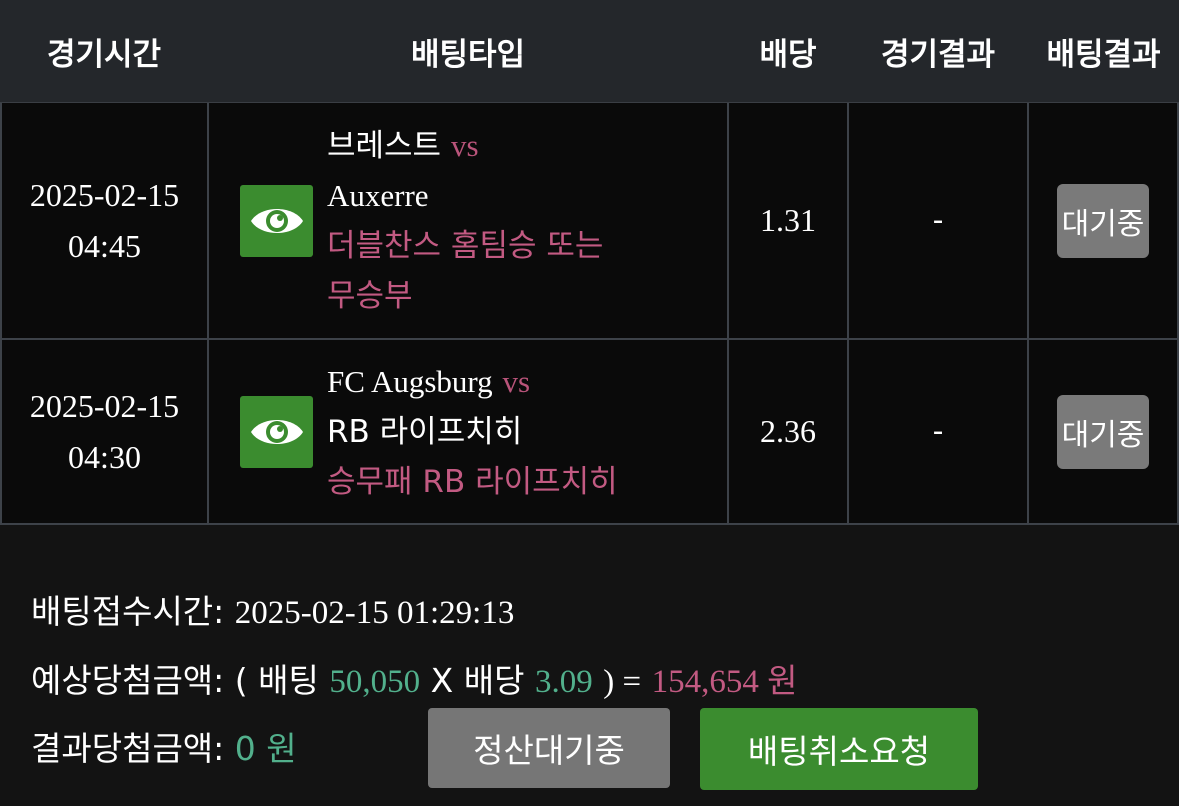  I want to click on bet-type-cell: 브레스트 vs Auxerre 더블찬스 홈팀승 또는 무승부, so click(469, 221).